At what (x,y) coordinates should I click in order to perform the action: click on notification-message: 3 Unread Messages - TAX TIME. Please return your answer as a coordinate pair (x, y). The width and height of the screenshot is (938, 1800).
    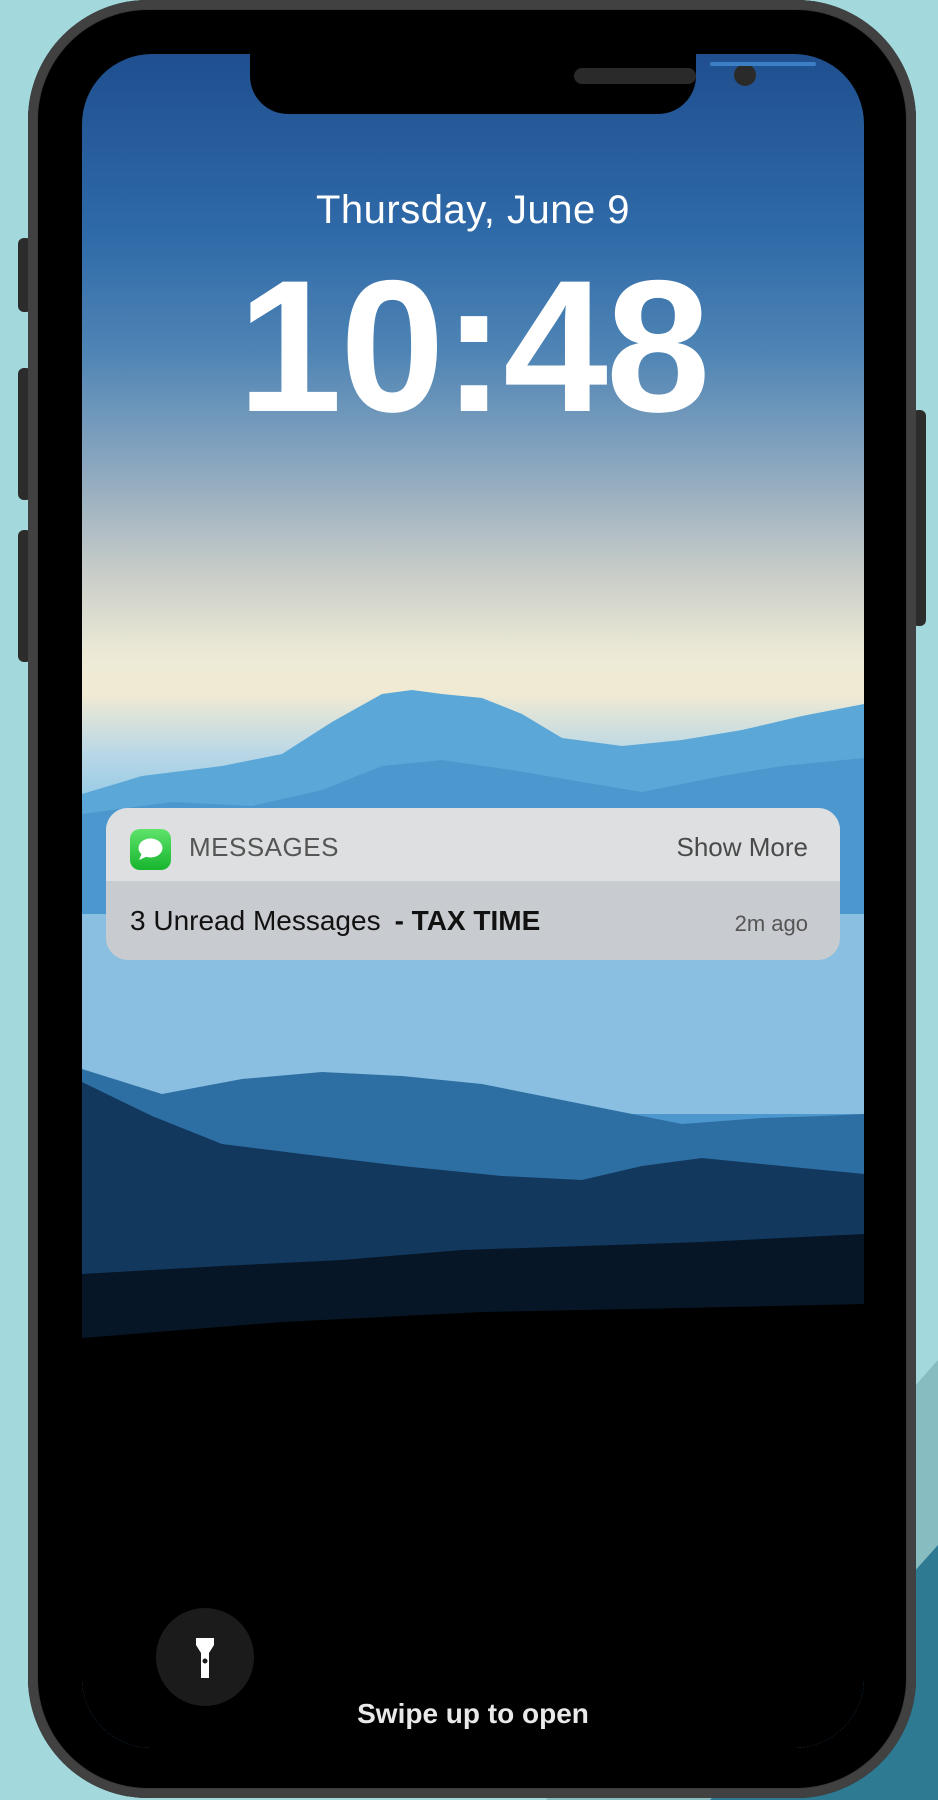
    Looking at the image, I should click on (335, 921).